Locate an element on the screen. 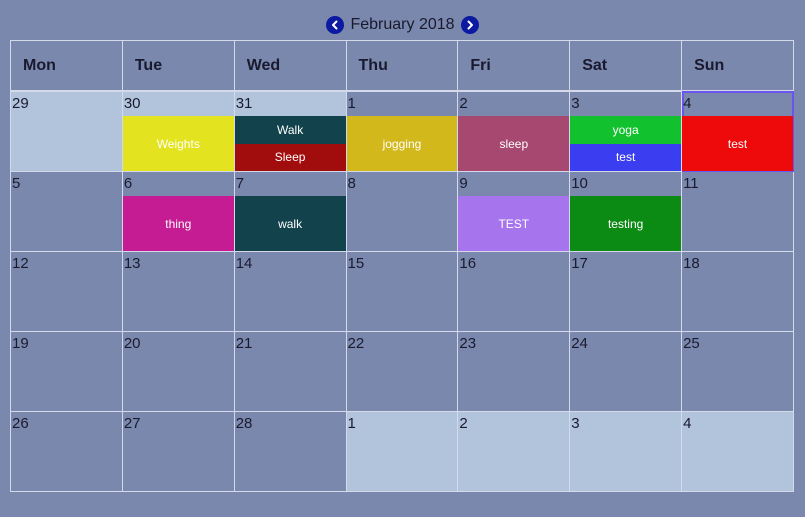 Image resolution: width=805 pixels, height=517 pixels. event-list: sleep is located at coordinates (514, 143).